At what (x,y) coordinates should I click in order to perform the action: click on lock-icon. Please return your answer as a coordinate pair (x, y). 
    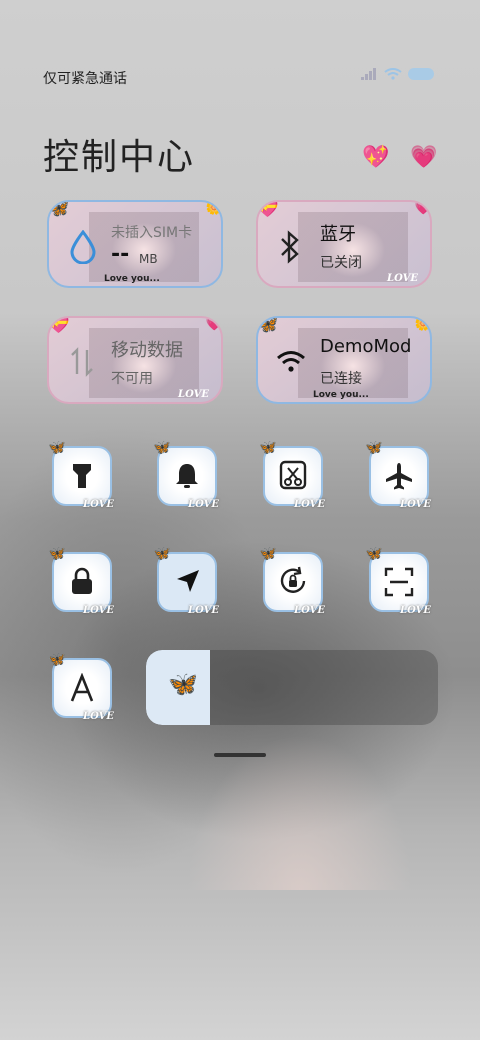
    Looking at the image, I should click on (82, 580).